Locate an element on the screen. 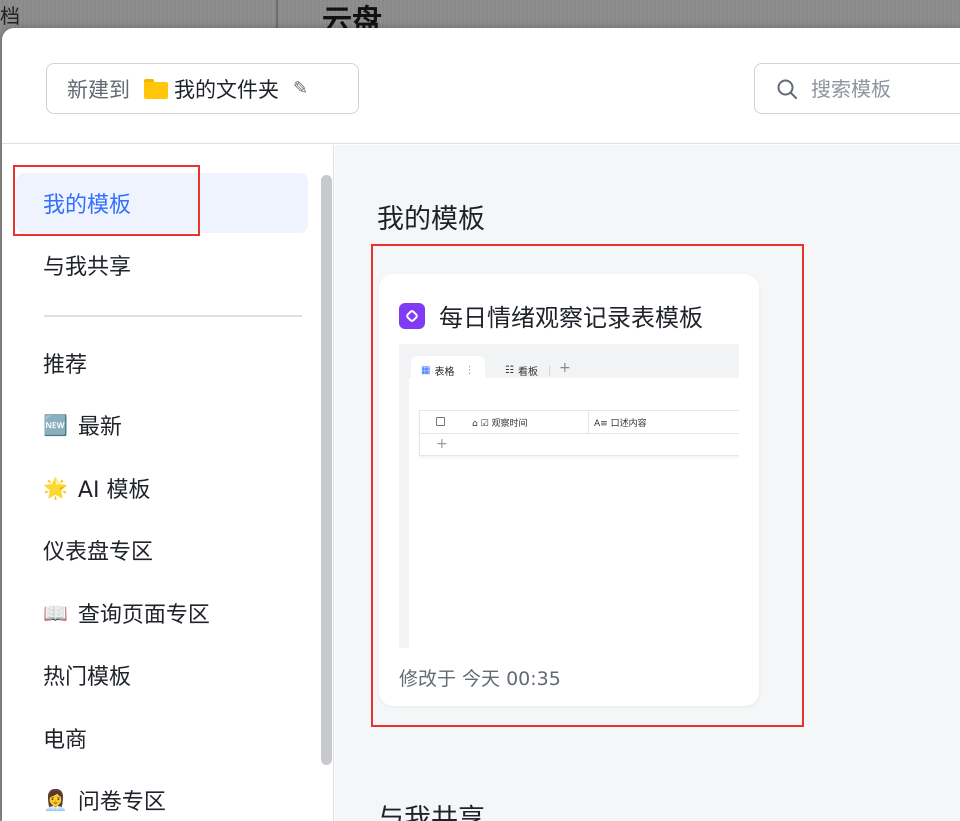 This screenshot has width=960, height=821. sidebar-item-label: AI 模板 is located at coordinates (114, 490).